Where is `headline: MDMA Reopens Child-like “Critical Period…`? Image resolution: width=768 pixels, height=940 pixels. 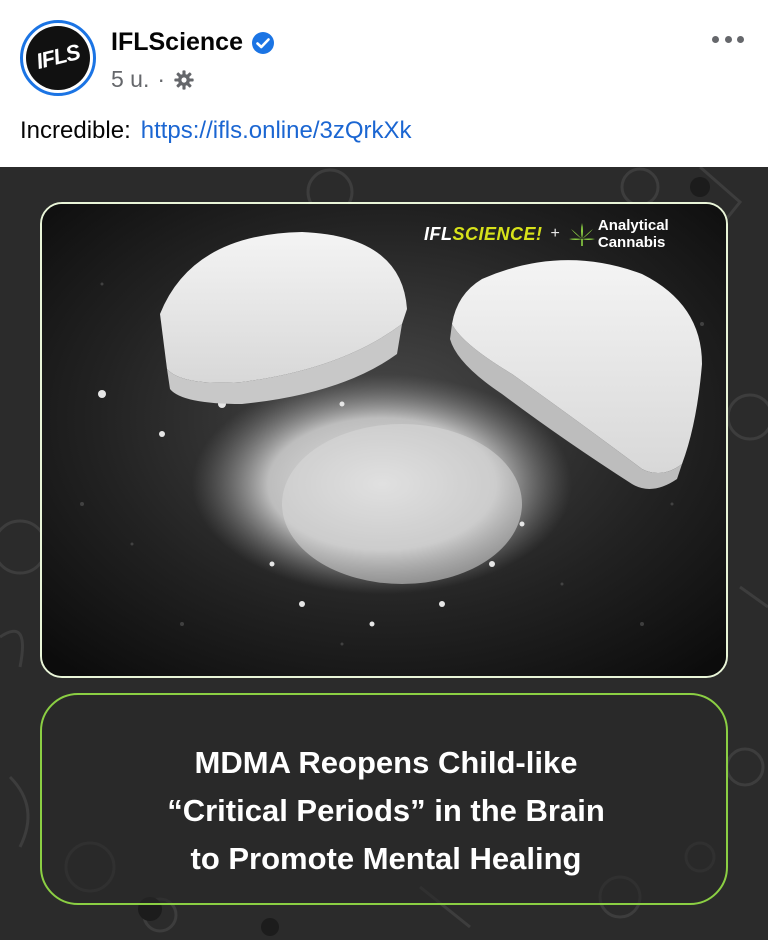 headline: MDMA Reopens Child-like “Critical Period… is located at coordinates (386, 811).